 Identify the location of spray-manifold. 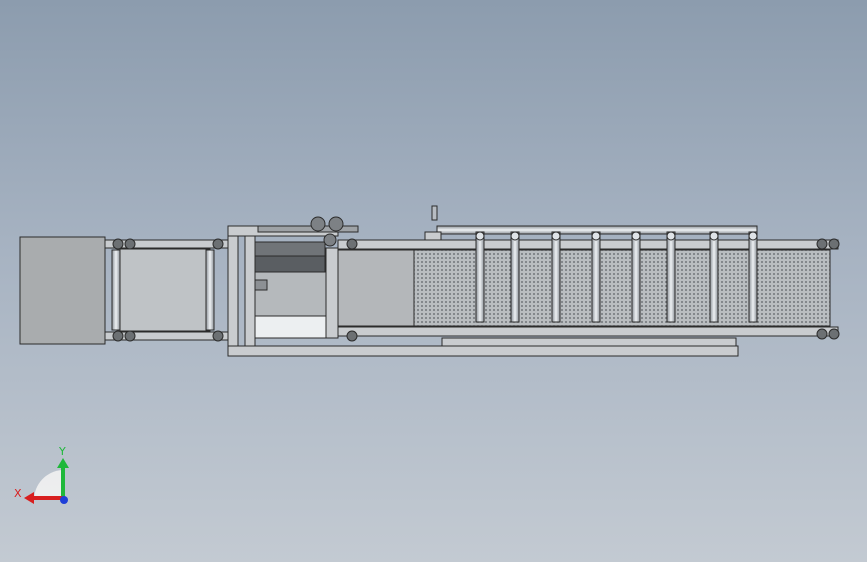
(591, 223).